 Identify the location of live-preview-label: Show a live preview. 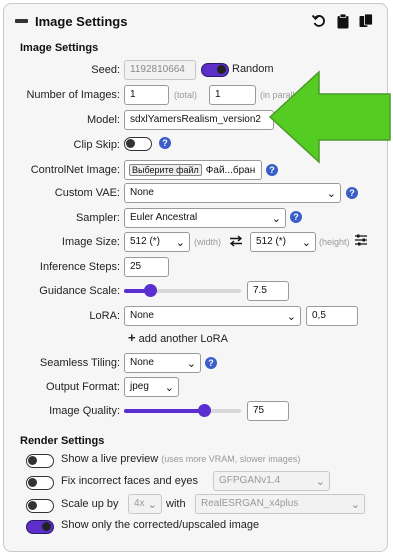
(110, 459).